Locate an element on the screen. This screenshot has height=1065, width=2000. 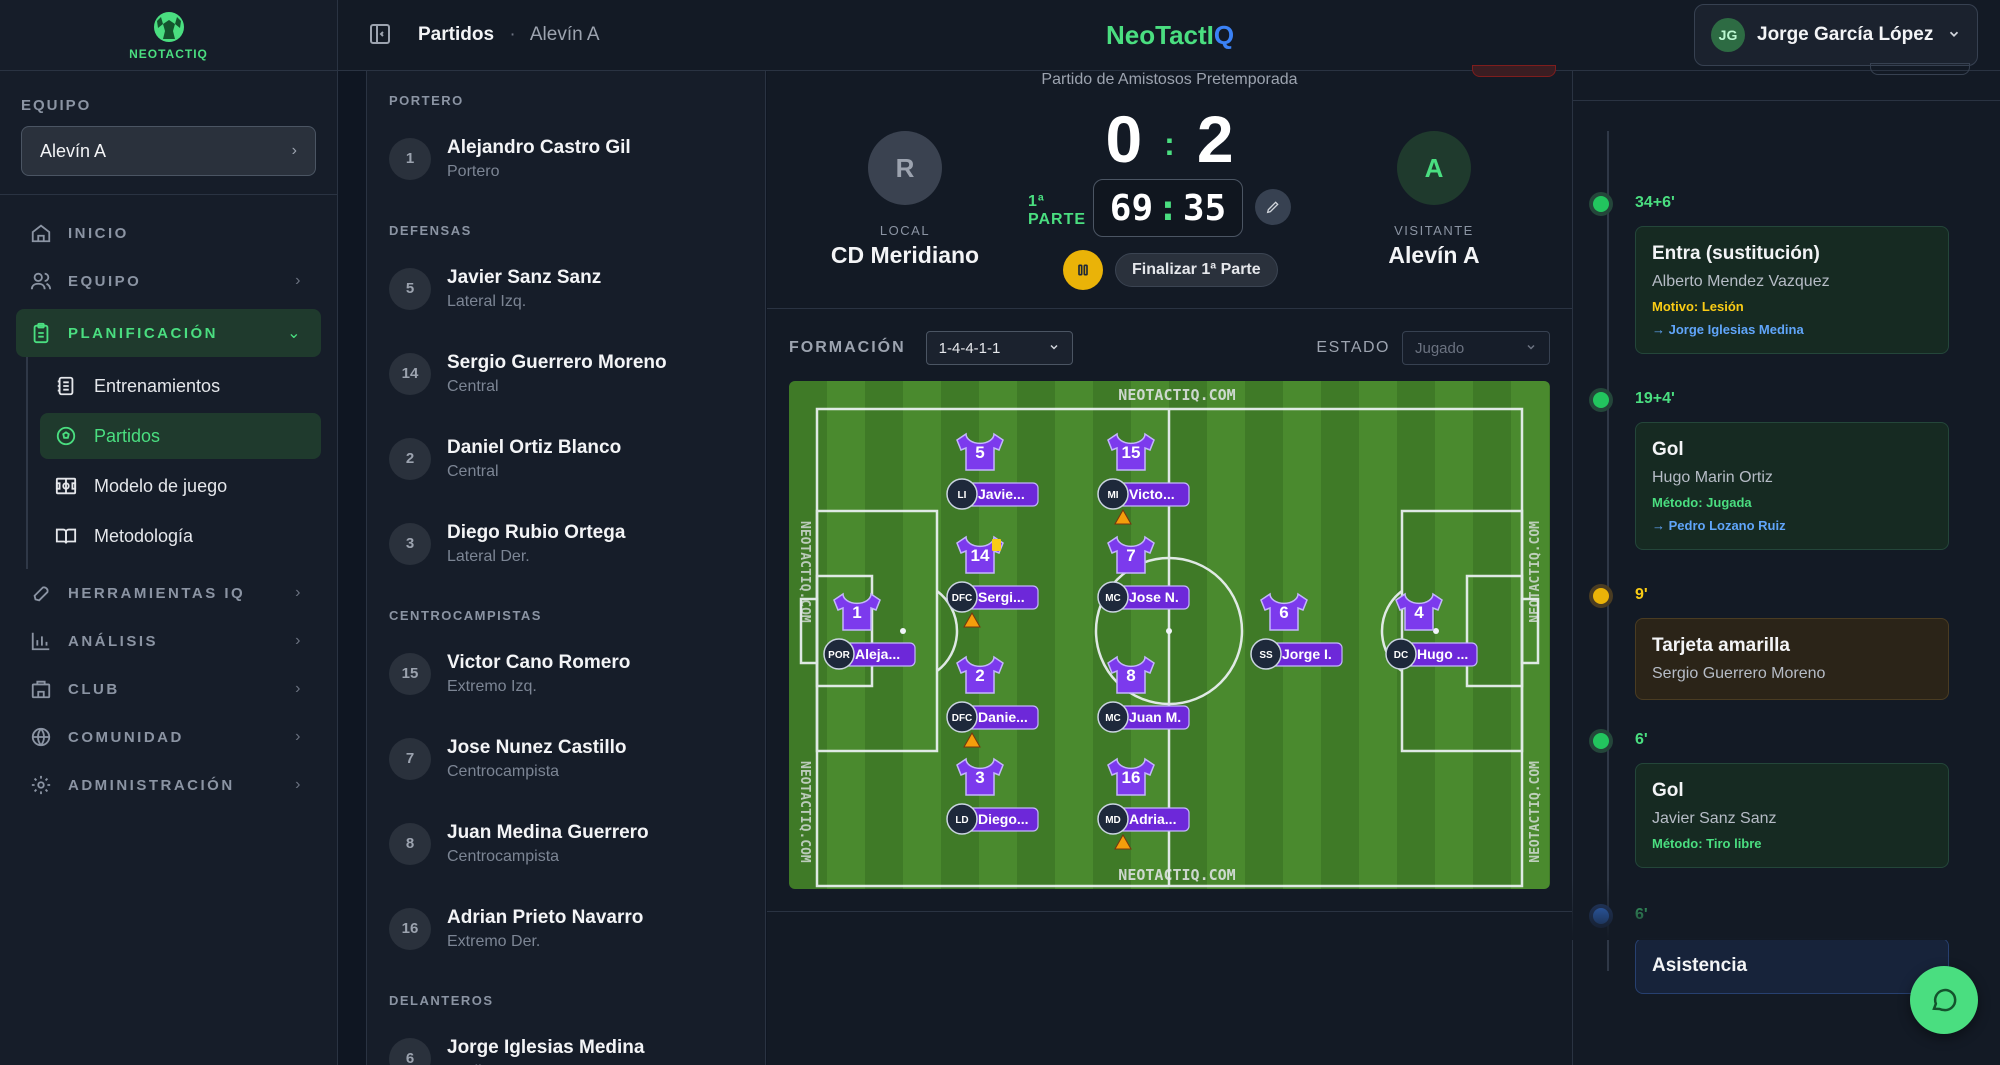
roster-player-row: 3 Diego Rubio Ortega Lateral Der. is located at coordinates (566, 543).